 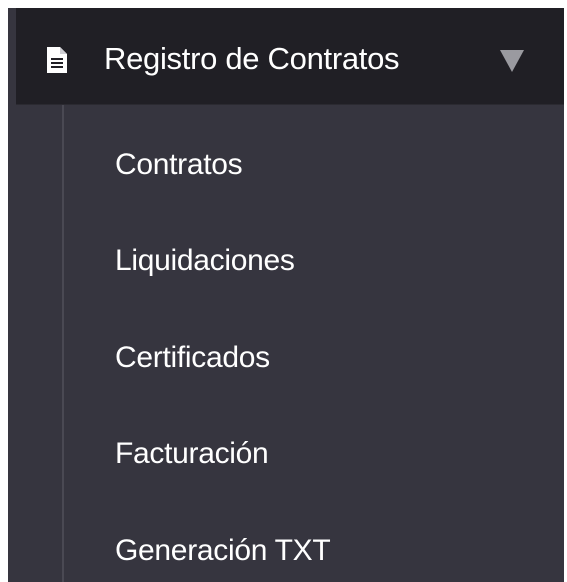 What do you see at coordinates (63, 343) in the screenshot?
I see `submenu-tree-line` at bounding box center [63, 343].